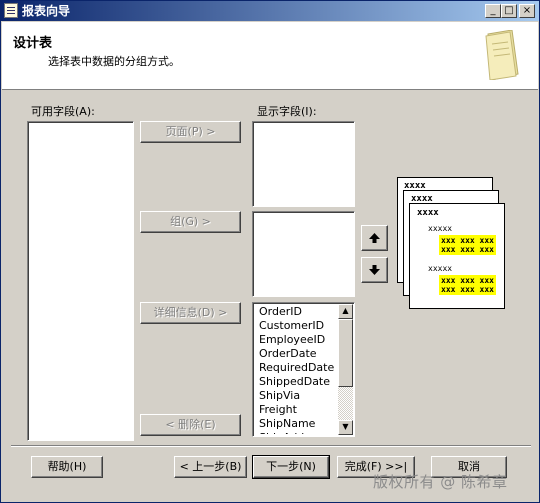  I want to click on detail-field-item: Freight, so click(296, 410).